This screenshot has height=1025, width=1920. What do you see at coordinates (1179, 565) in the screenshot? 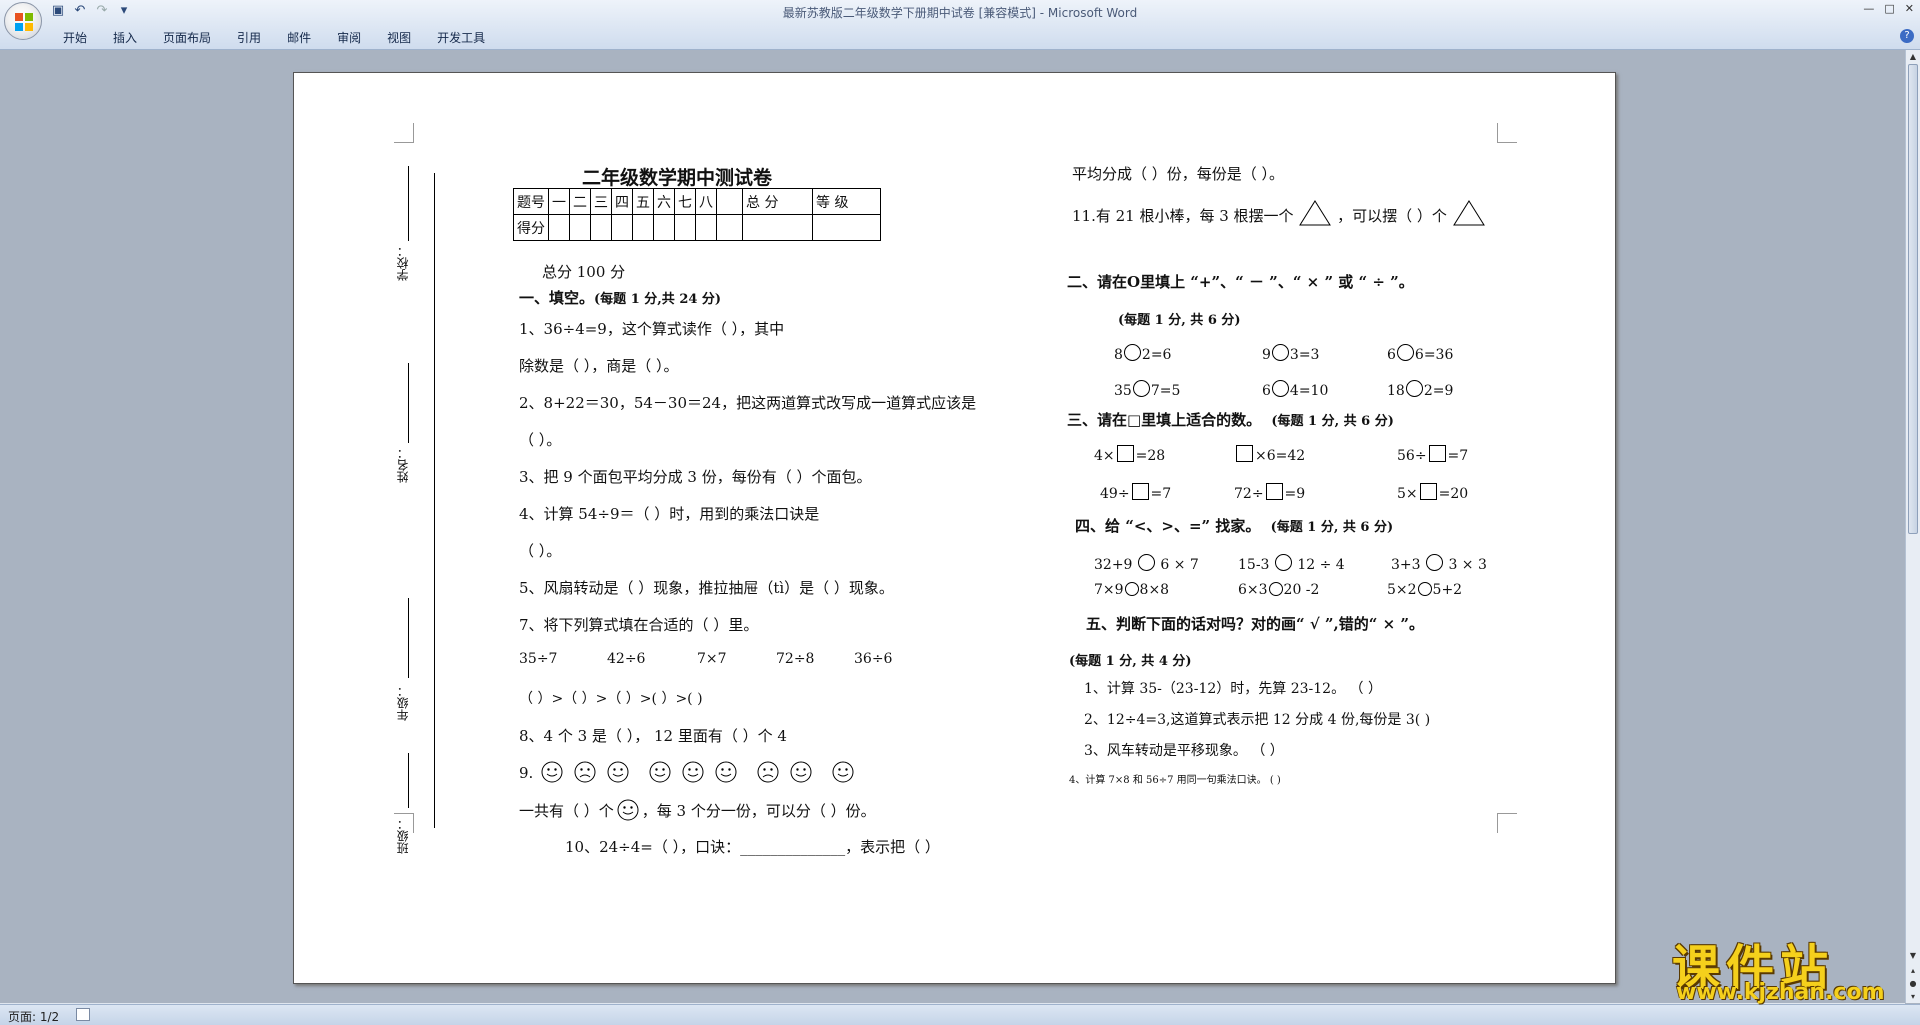
I see `compare-right: 6 × 7` at bounding box center [1179, 565].